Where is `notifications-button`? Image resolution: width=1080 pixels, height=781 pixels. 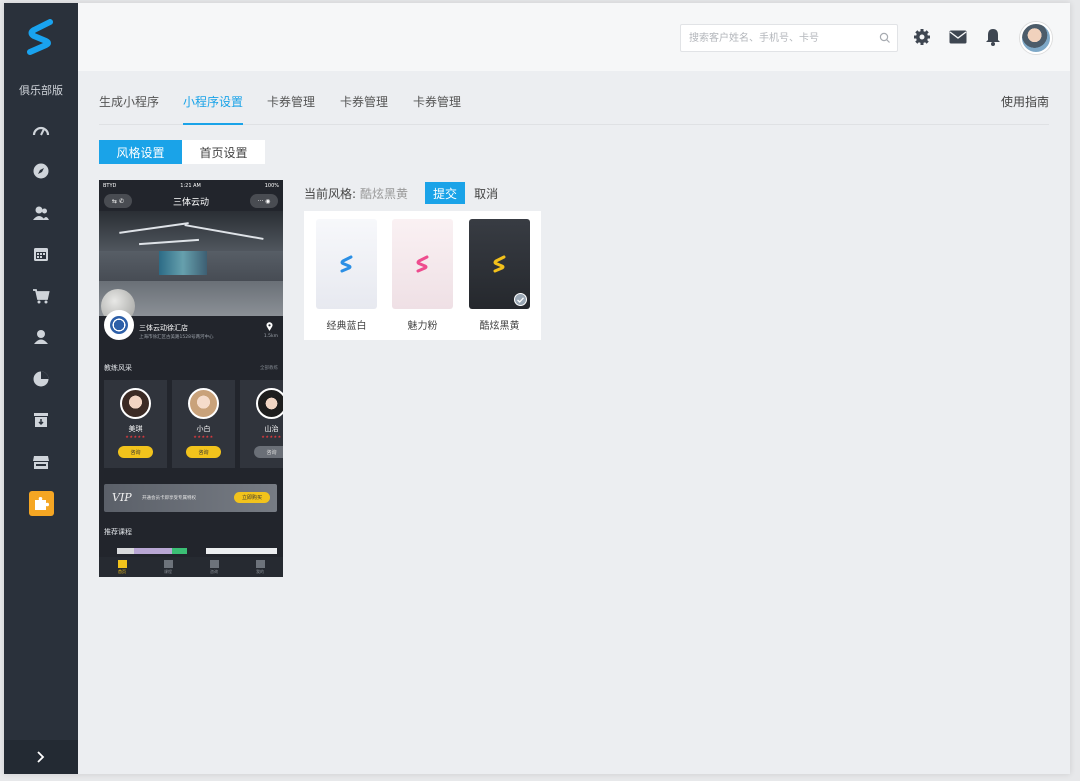 notifications-button is located at coordinates (993, 37).